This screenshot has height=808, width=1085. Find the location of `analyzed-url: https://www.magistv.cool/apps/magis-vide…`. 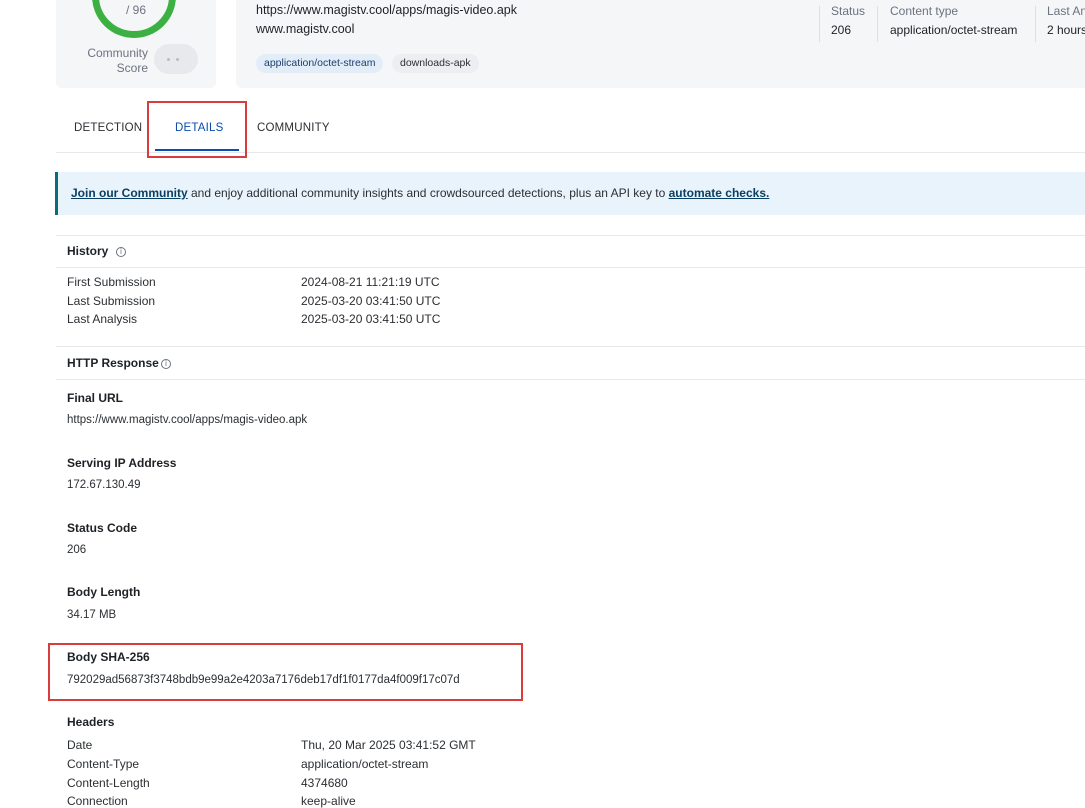

analyzed-url: https://www.magistv.cool/apps/magis-vide… is located at coordinates (386, 10).